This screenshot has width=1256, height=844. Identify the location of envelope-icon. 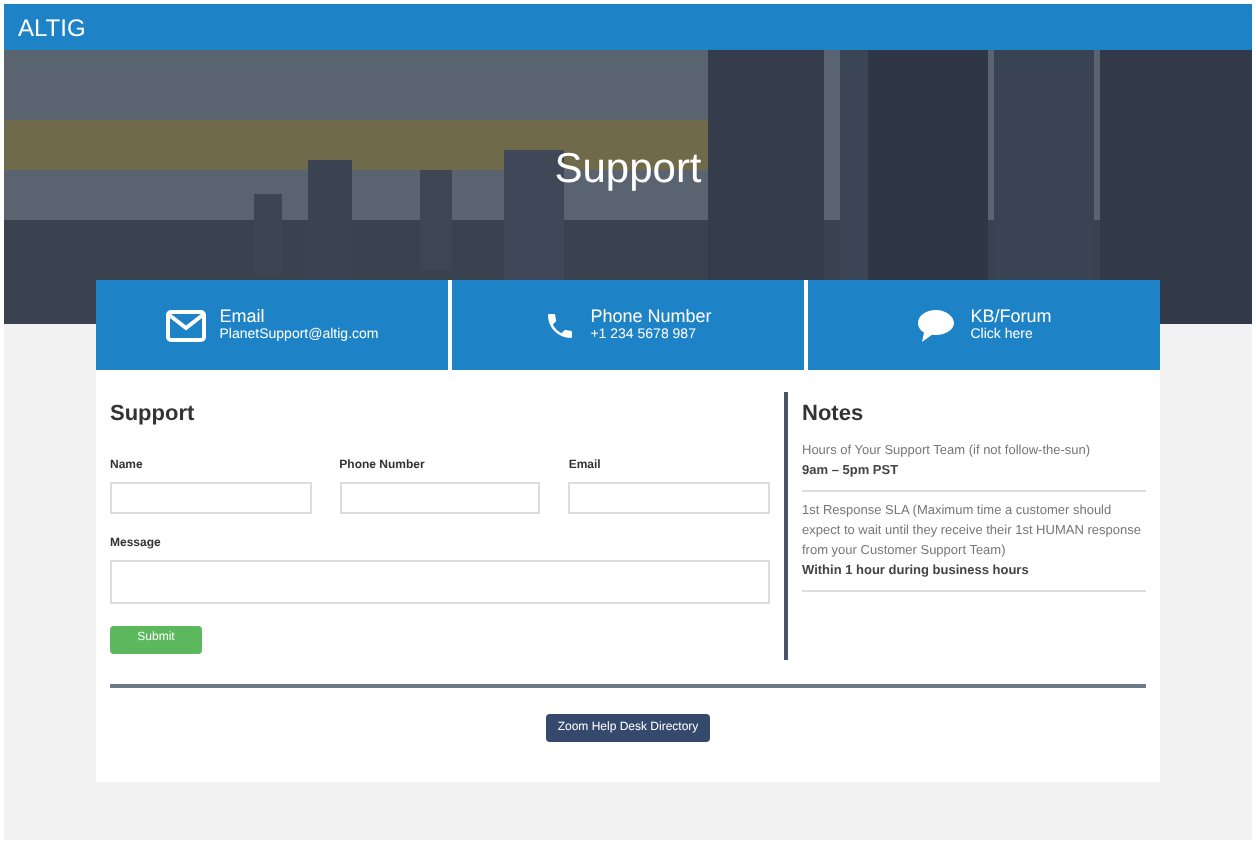
(185, 325).